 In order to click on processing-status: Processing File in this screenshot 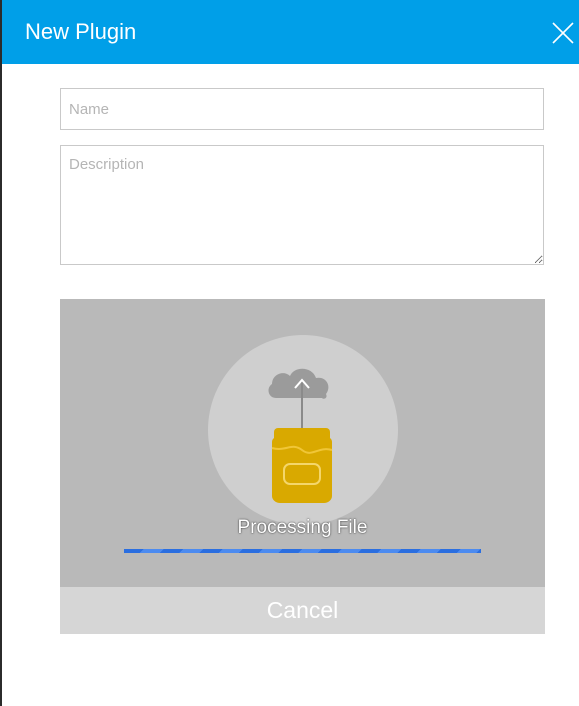, I will do `click(302, 527)`.